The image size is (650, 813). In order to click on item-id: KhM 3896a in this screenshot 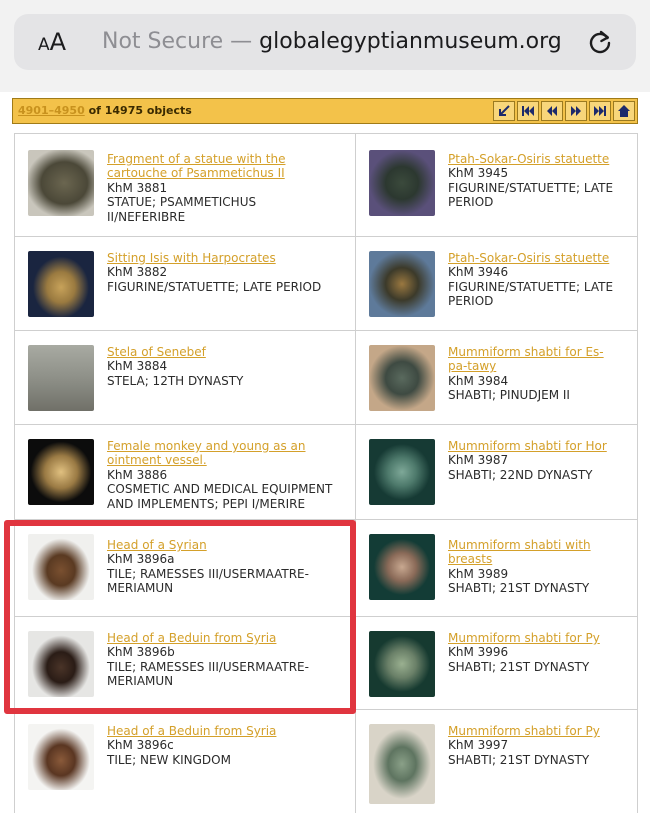, I will do `click(141, 559)`.